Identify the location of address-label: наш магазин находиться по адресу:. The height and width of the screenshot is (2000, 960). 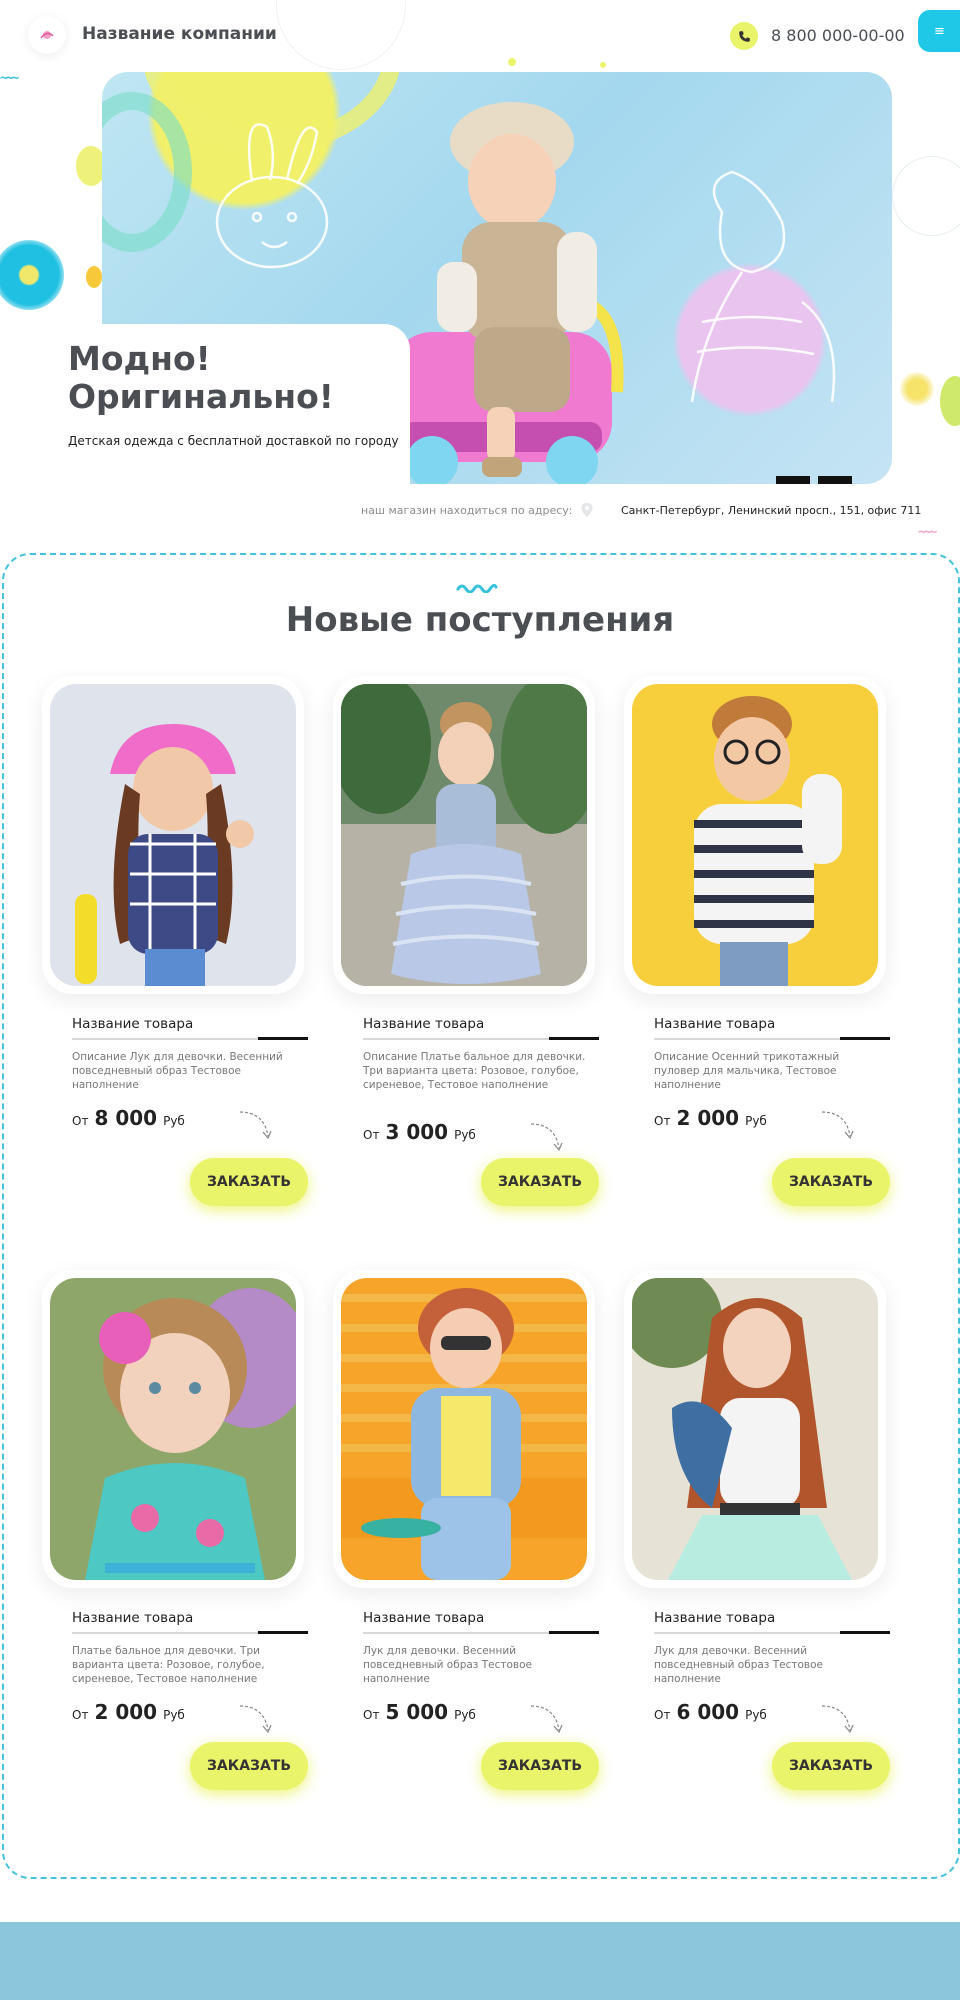
(467, 510).